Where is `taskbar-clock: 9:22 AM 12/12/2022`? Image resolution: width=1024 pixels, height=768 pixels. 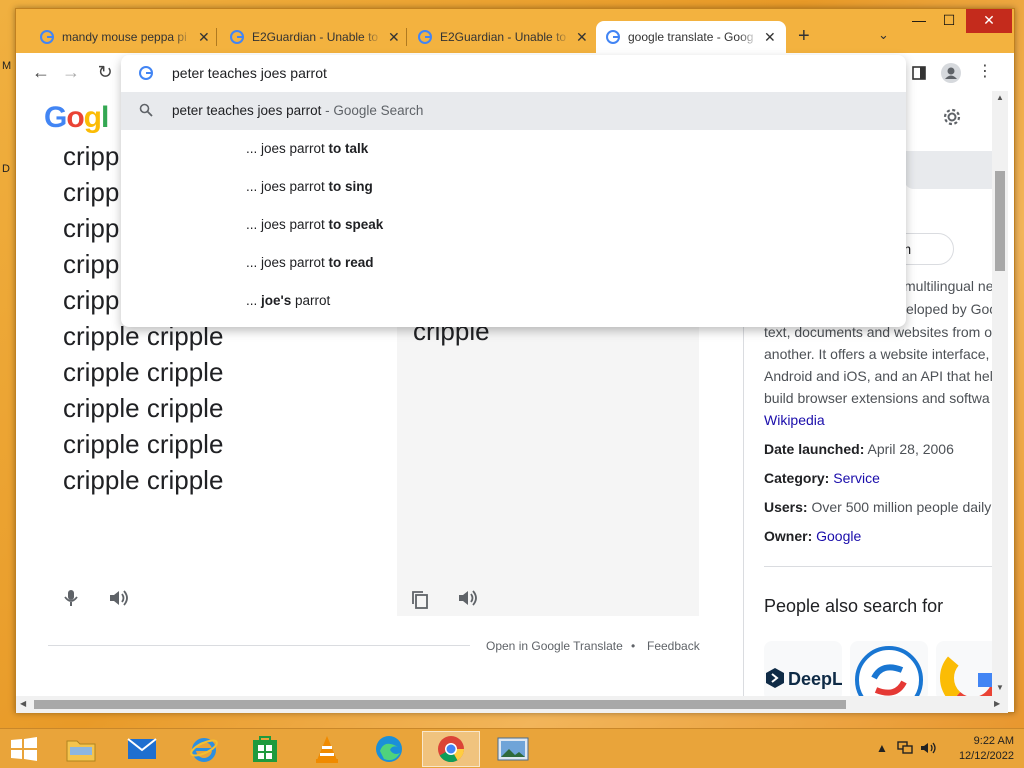
taskbar-clock: 9:22 AM 12/12/2022 is located at coordinates (981, 749).